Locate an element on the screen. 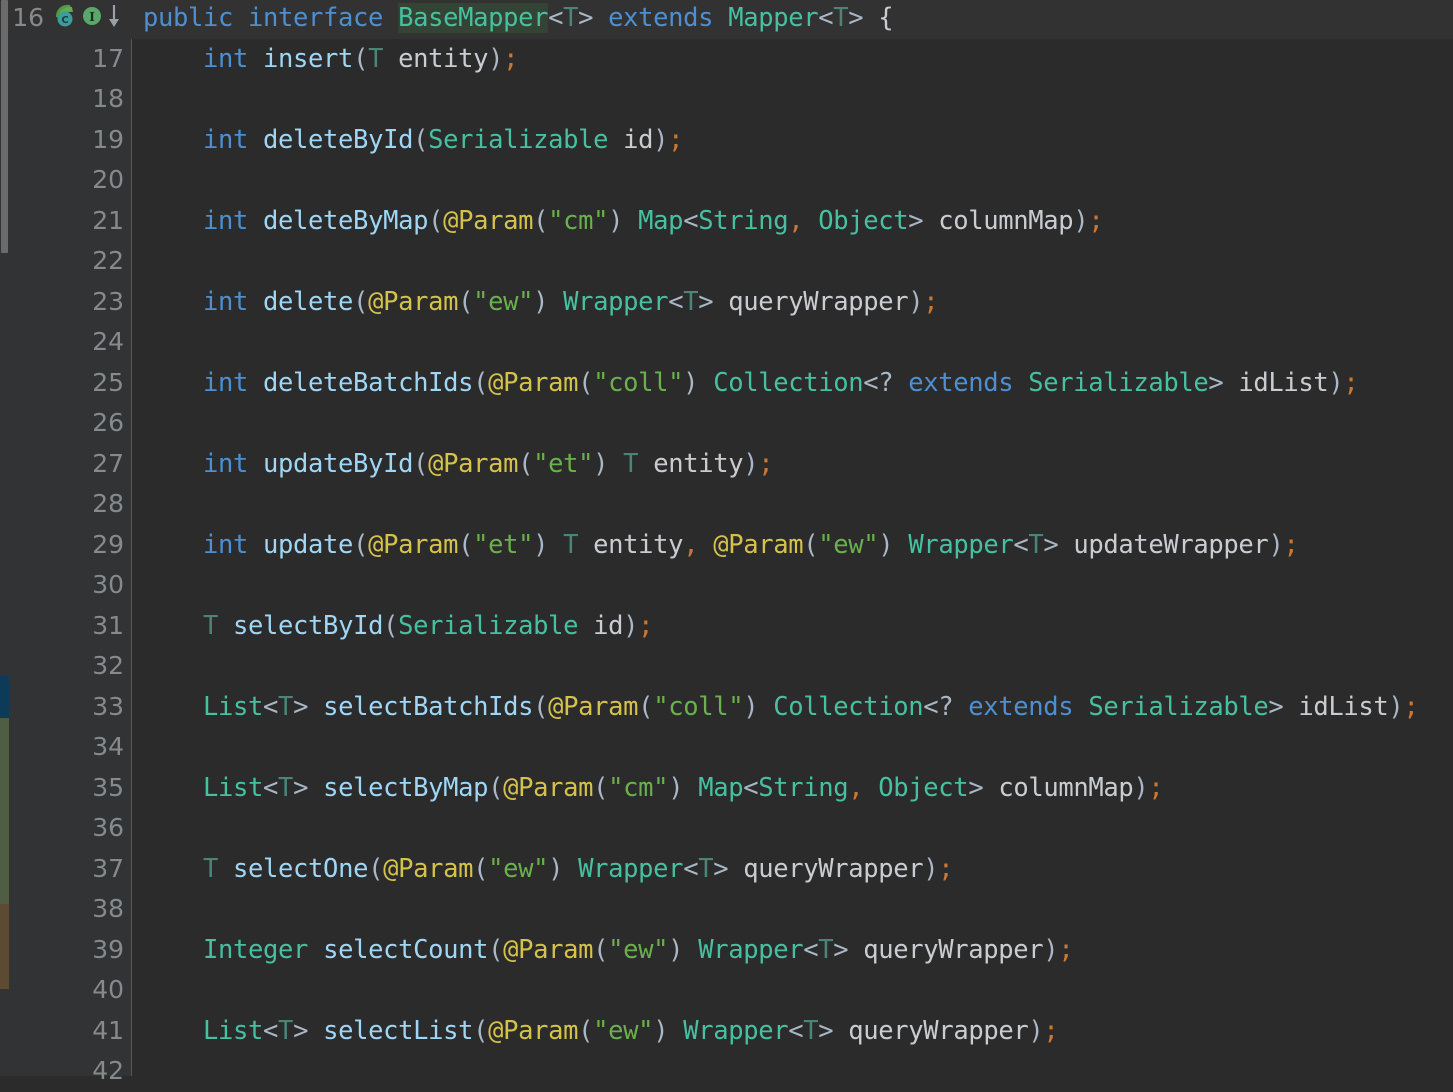 The width and height of the screenshot is (1453, 1092). gutter-line-23: 23 is located at coordinates (70, 302).